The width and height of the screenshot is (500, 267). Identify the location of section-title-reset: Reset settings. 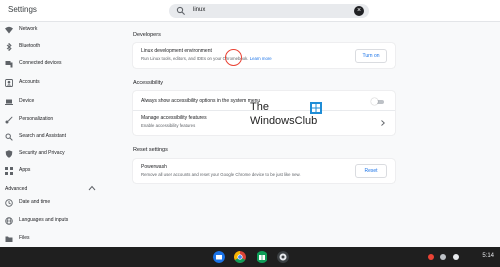
(150, 150).